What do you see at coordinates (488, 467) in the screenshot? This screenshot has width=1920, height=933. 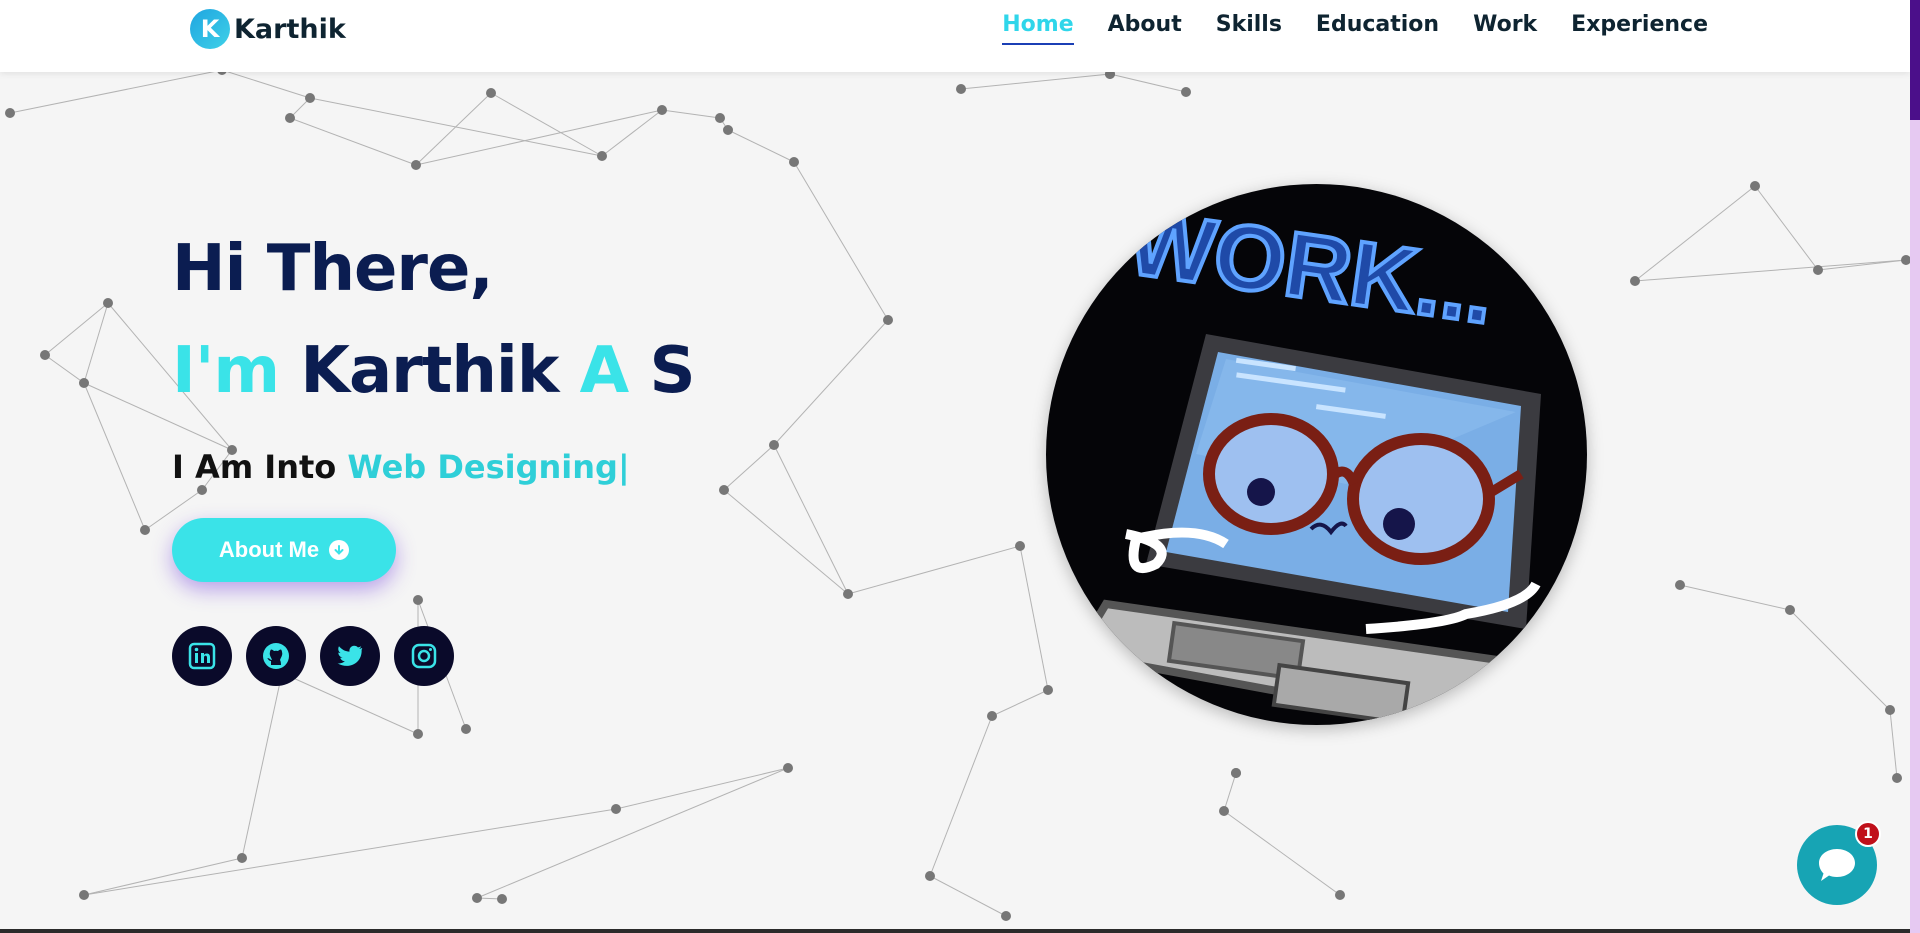 I see `typed-text: Web Designing|` at bounding box center [488, 467].